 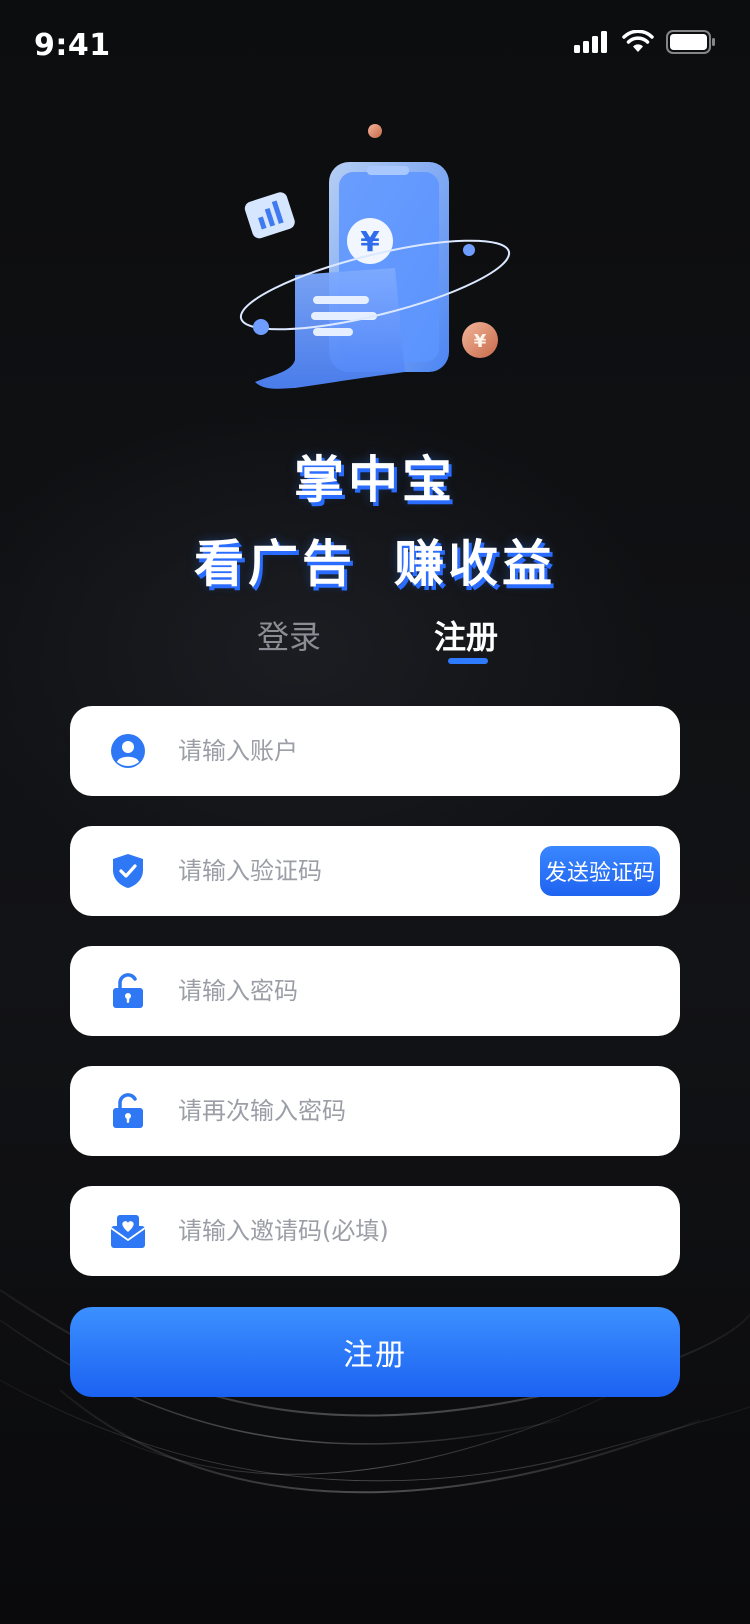 I want to click on code-field: 发送验证码, so click(x=375, y=871).